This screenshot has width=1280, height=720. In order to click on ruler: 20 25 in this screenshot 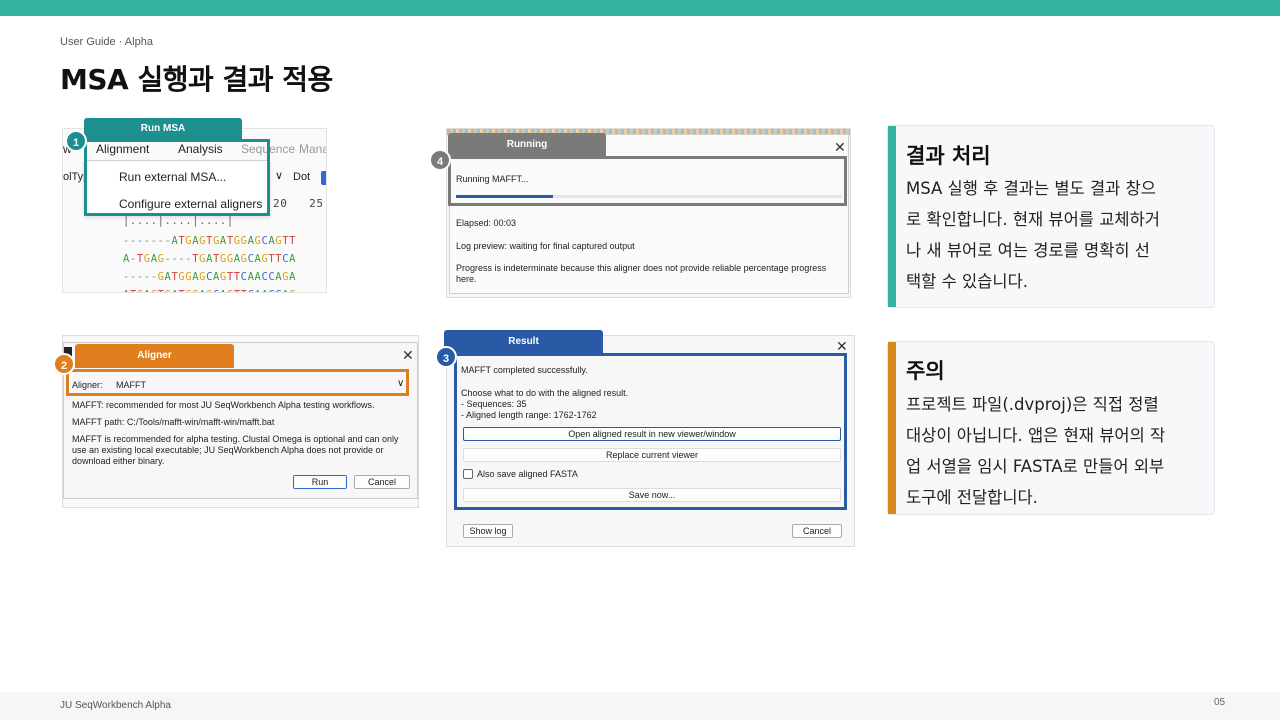, I will do `click(298, 203)`.